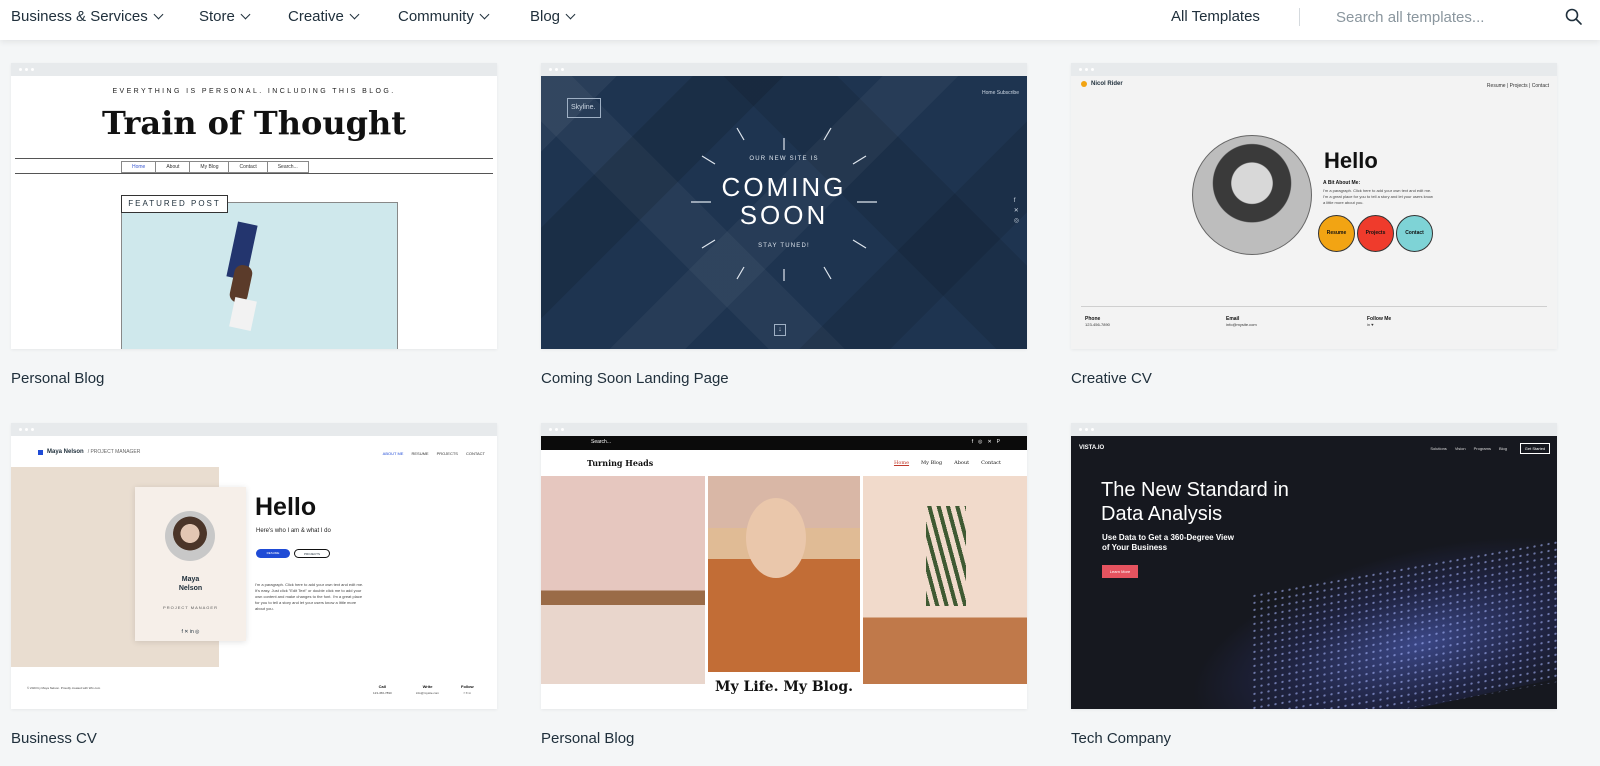  Describe the element at coordinates (467, 689) in the screenshot. I see `preview-footer-follow: Follow f ✕ in` at that location.